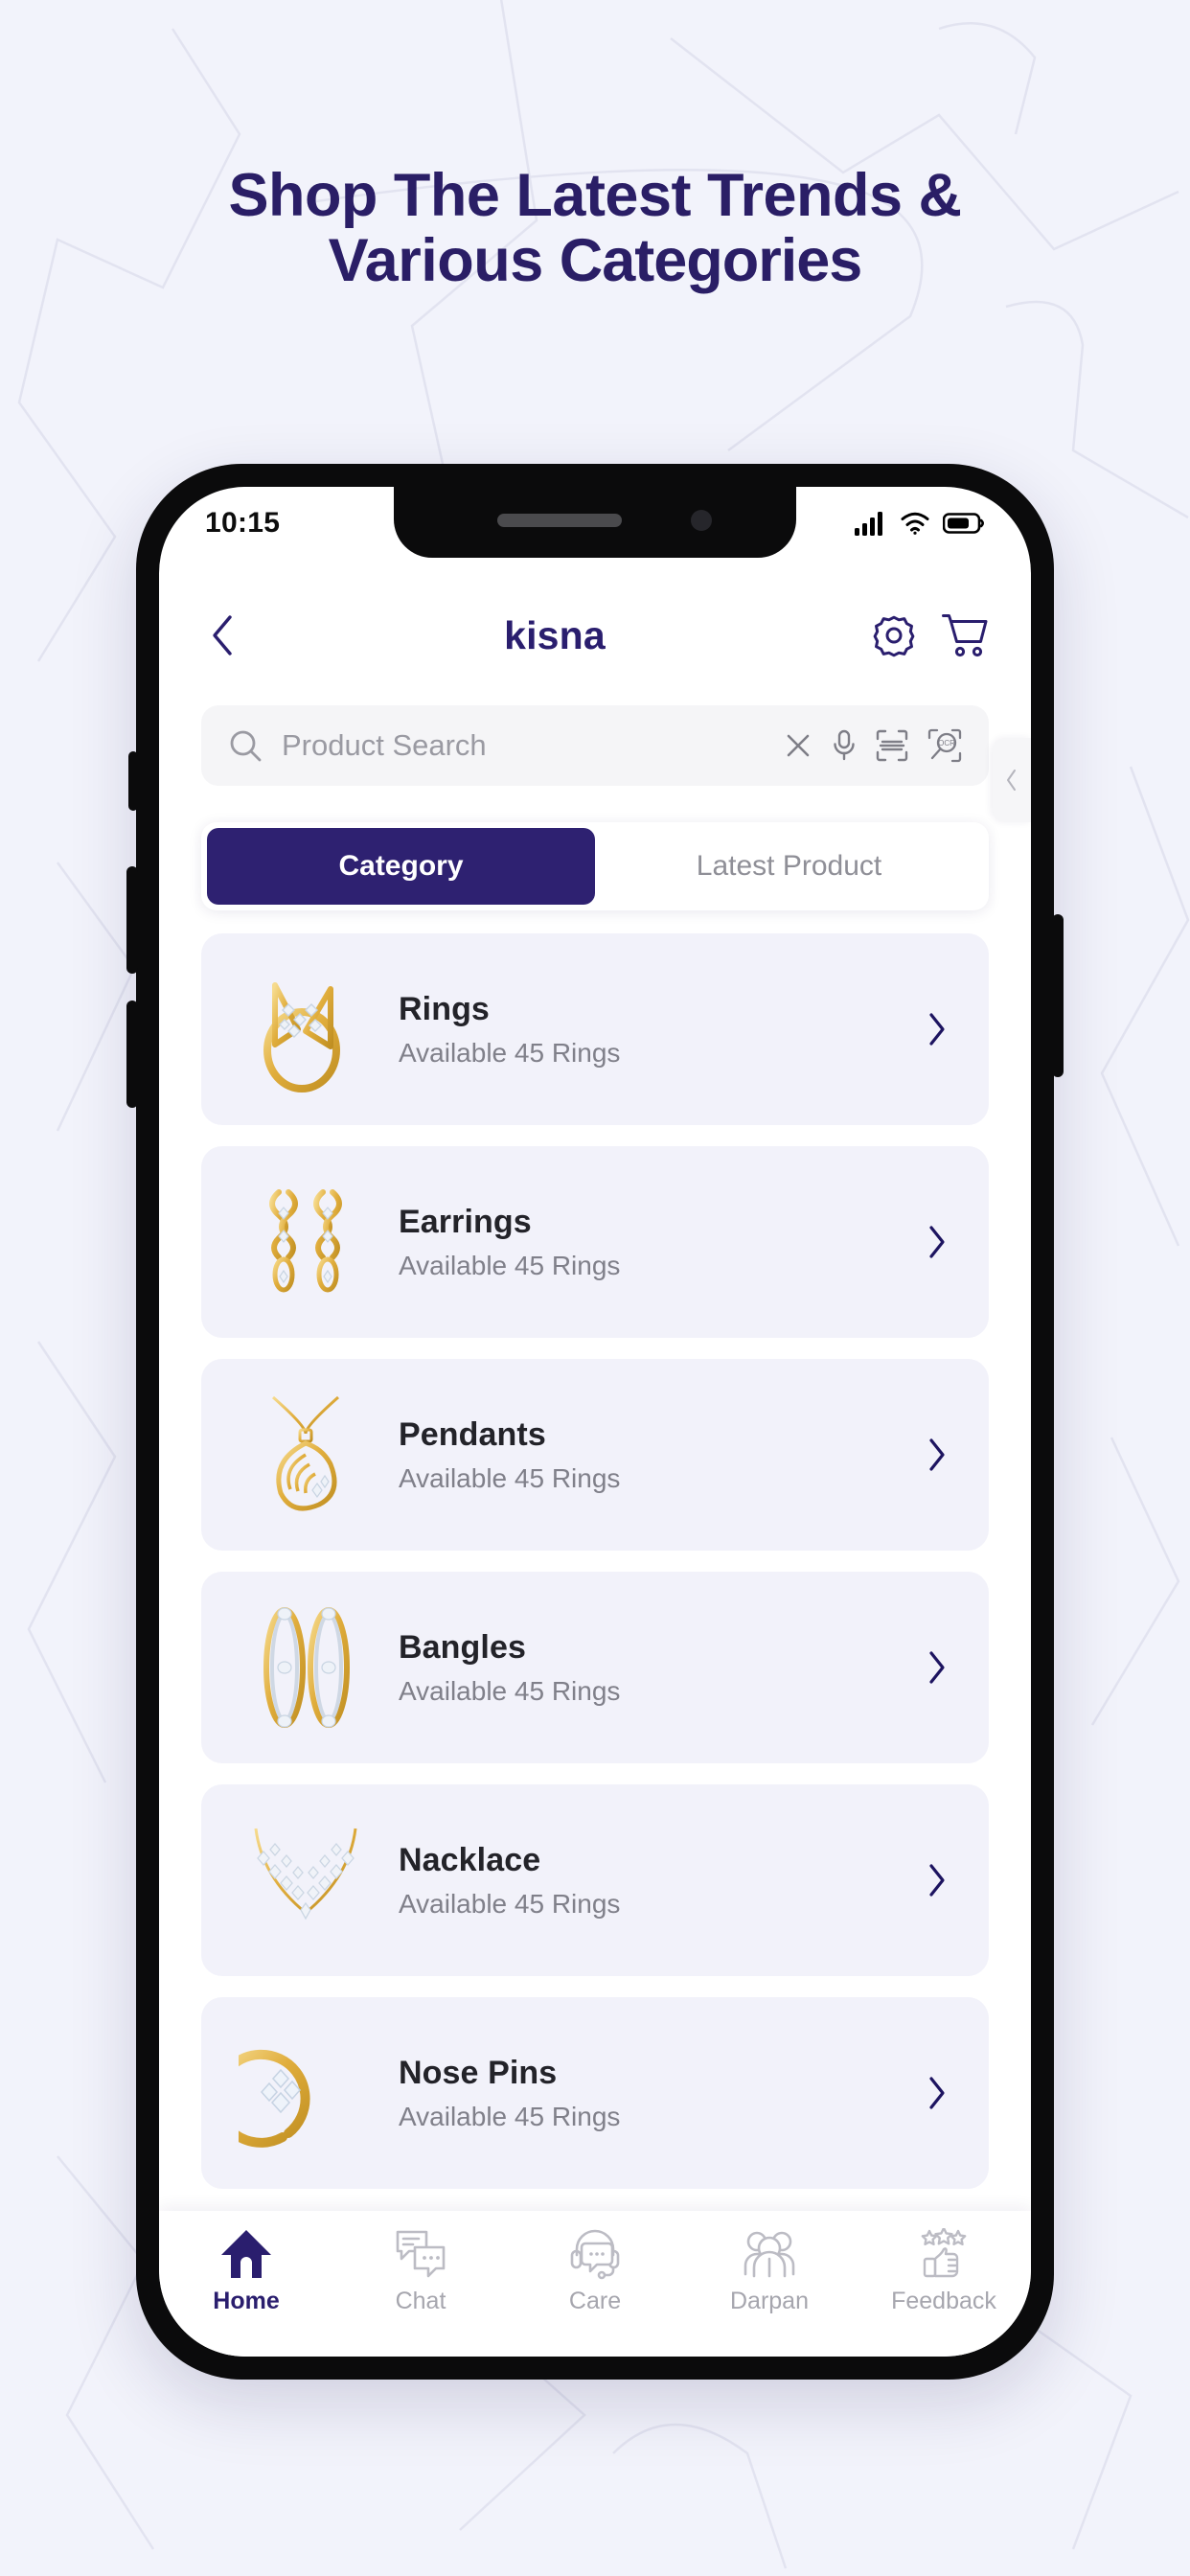 This screenshot has width=1190, height=2576. I want to click on app-header: kisna, so click(595, 635).